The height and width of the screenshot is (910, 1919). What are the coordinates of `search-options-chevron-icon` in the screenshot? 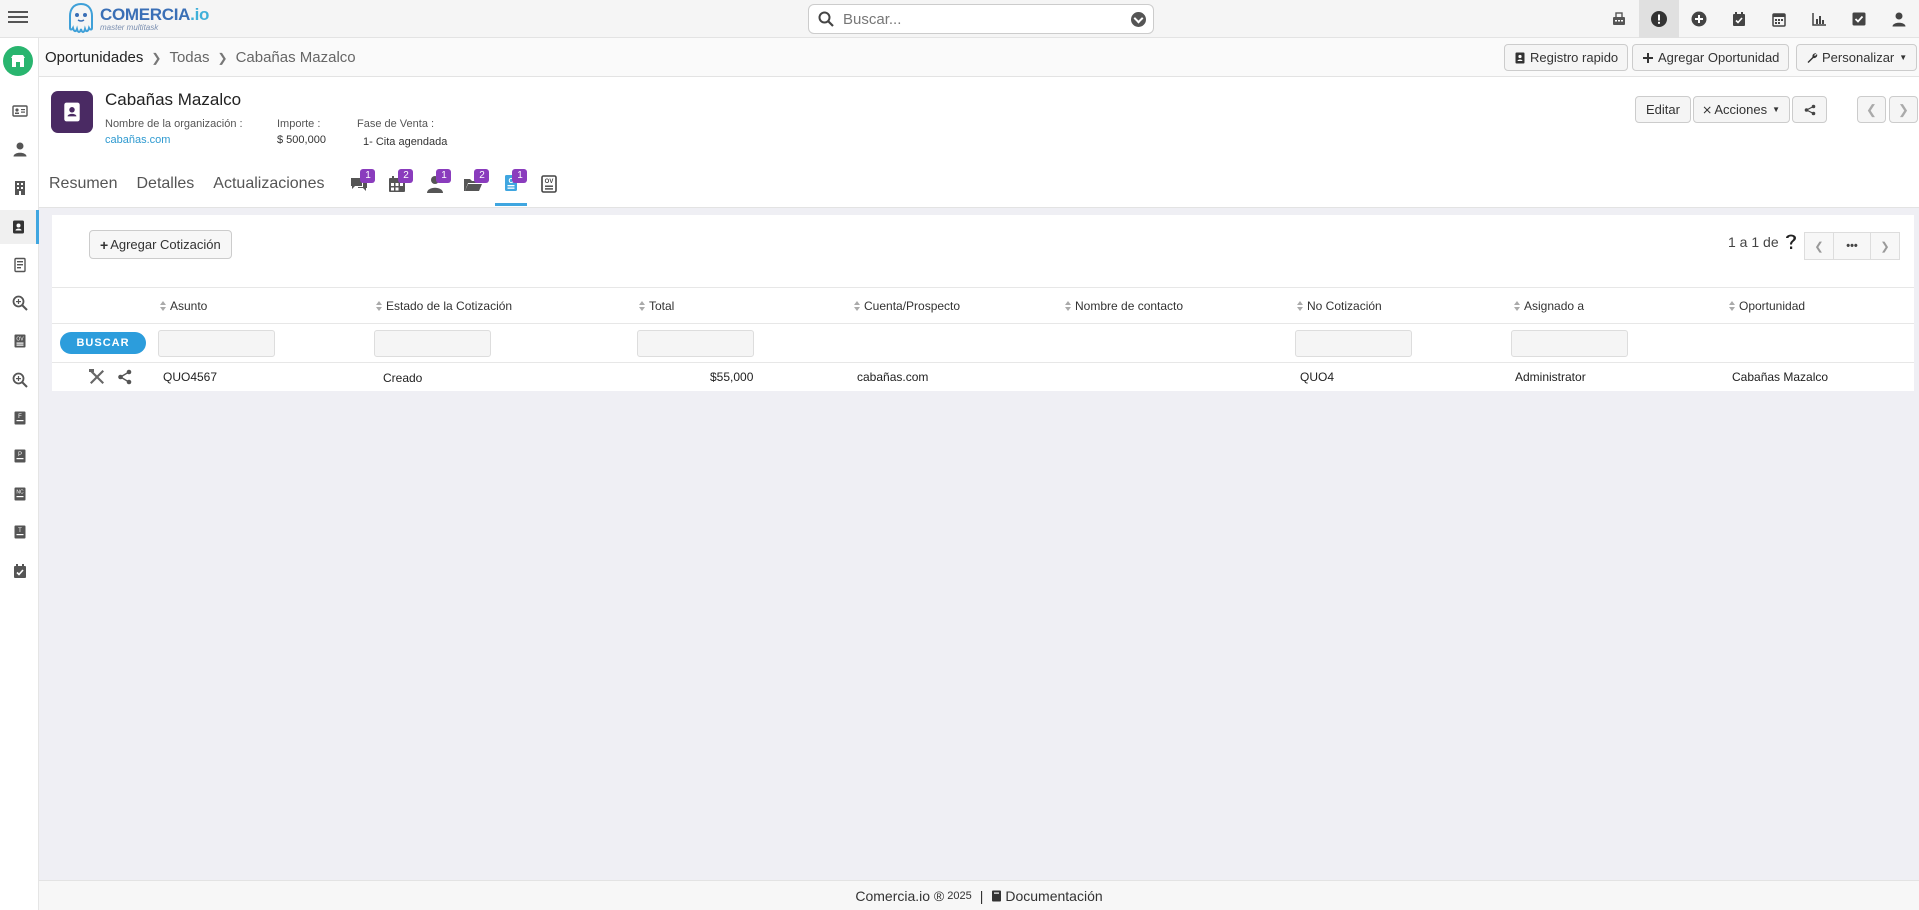 It's located at (1138, 19).